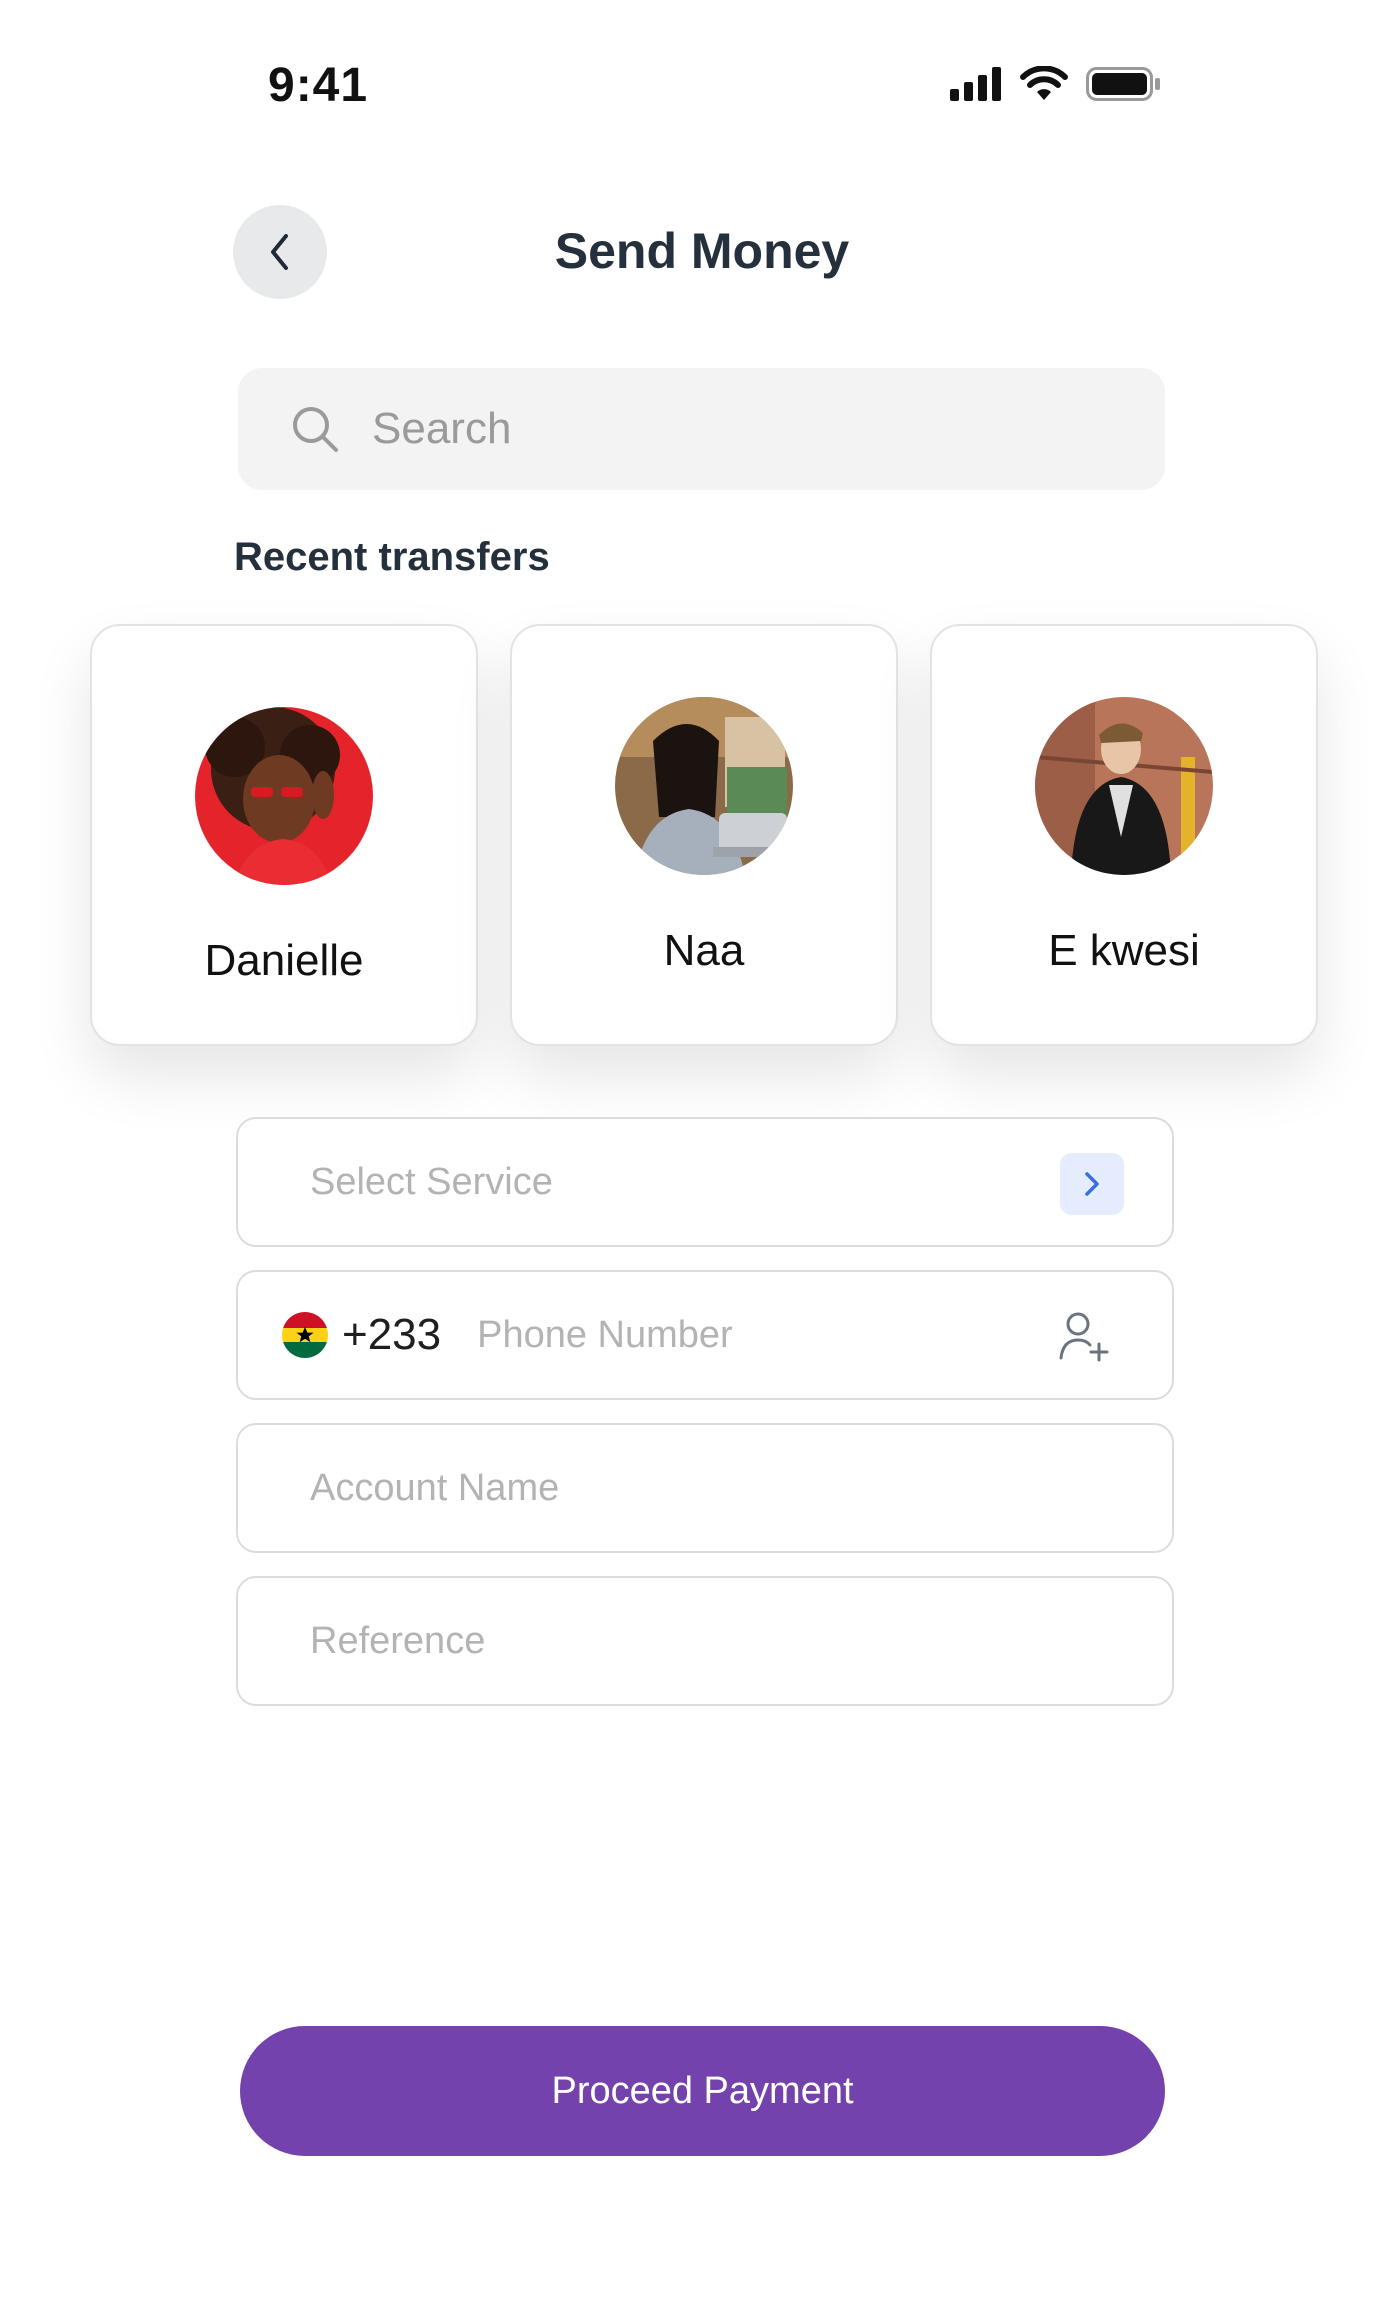  I want to click on status-time: 9:41, so click(318, 85).